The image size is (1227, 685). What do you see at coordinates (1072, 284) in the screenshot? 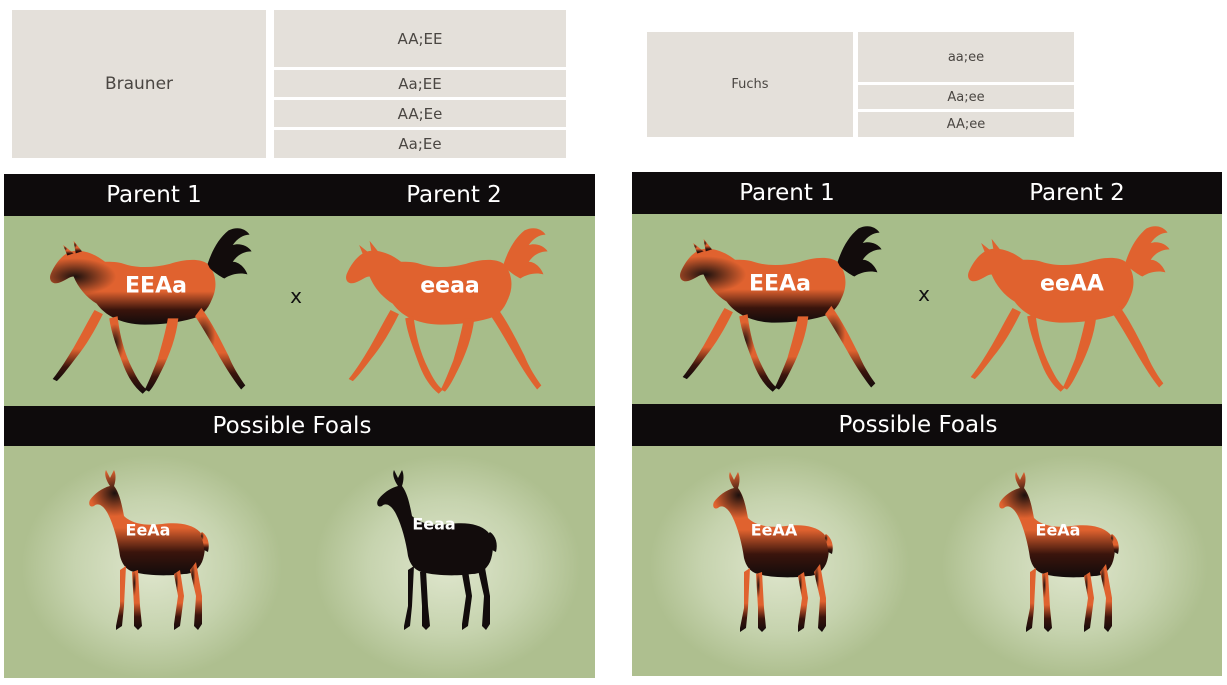
I see `parent2-genotype-label: eeAA` at bounding box center [1072, 284].